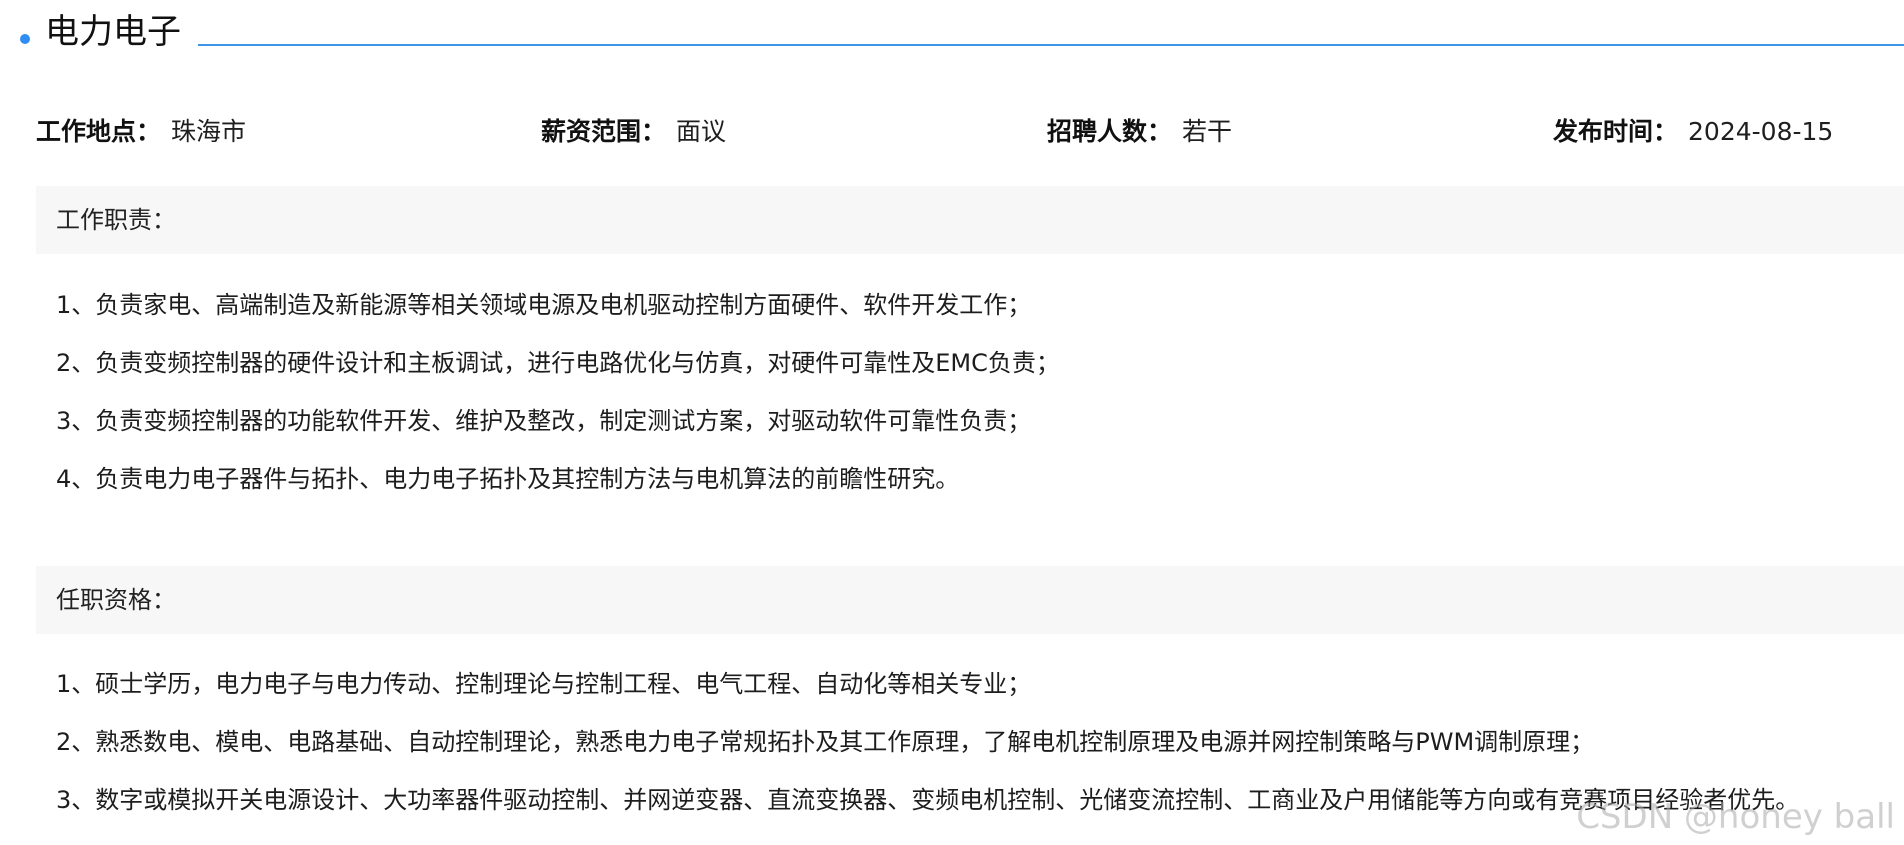 Image resolution: width=1904 pixels, height=845 pixels. I want to click on section-title-bar: 电力电子, so click(952, 33).